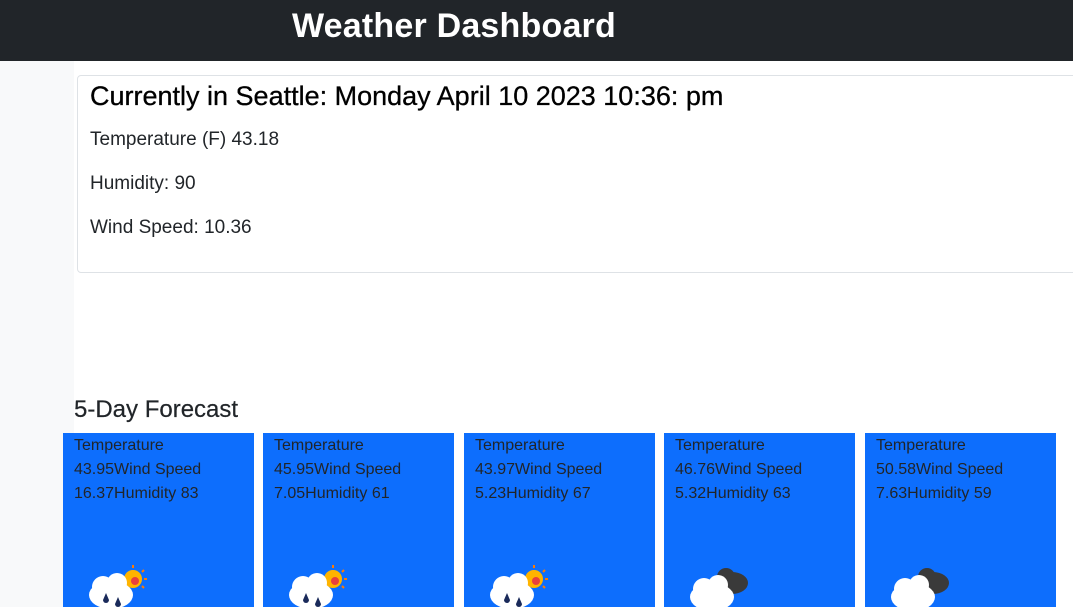  I want to click on forecast-line-3: 7.05Humidity 61, so click(332, 493).